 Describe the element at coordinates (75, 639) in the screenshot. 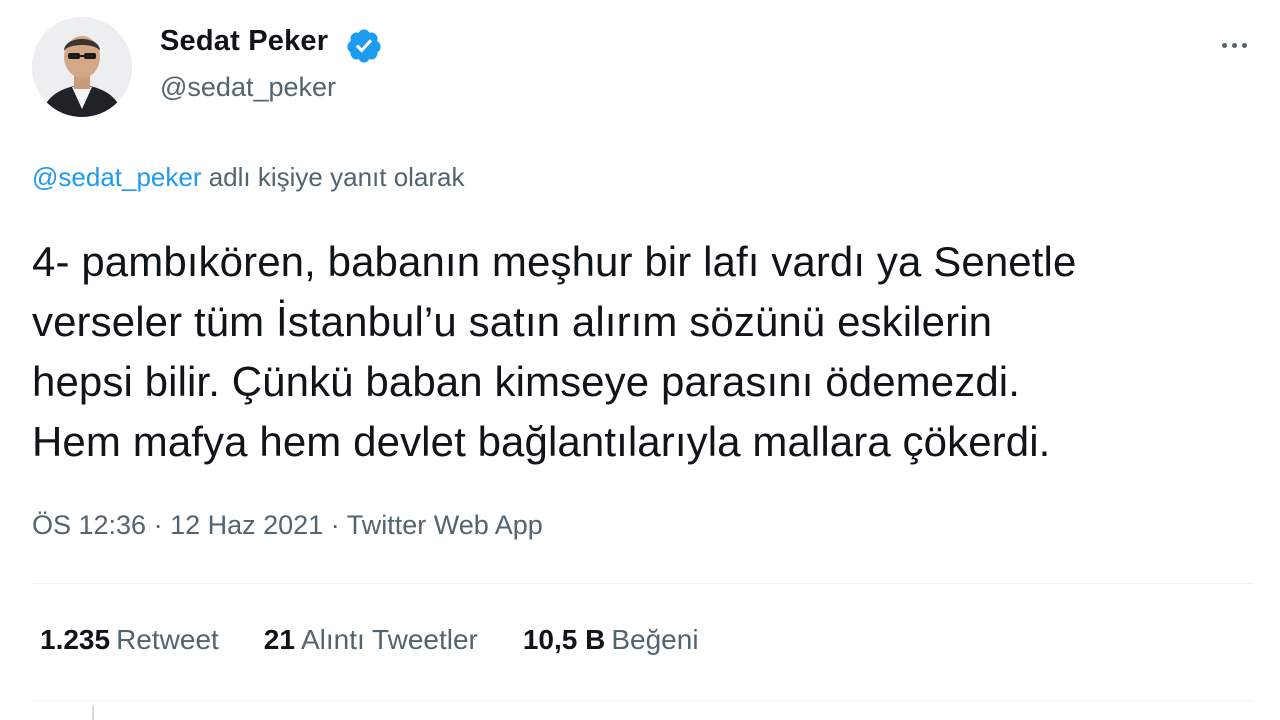

I see `retweet-count: 1.235` at that location.